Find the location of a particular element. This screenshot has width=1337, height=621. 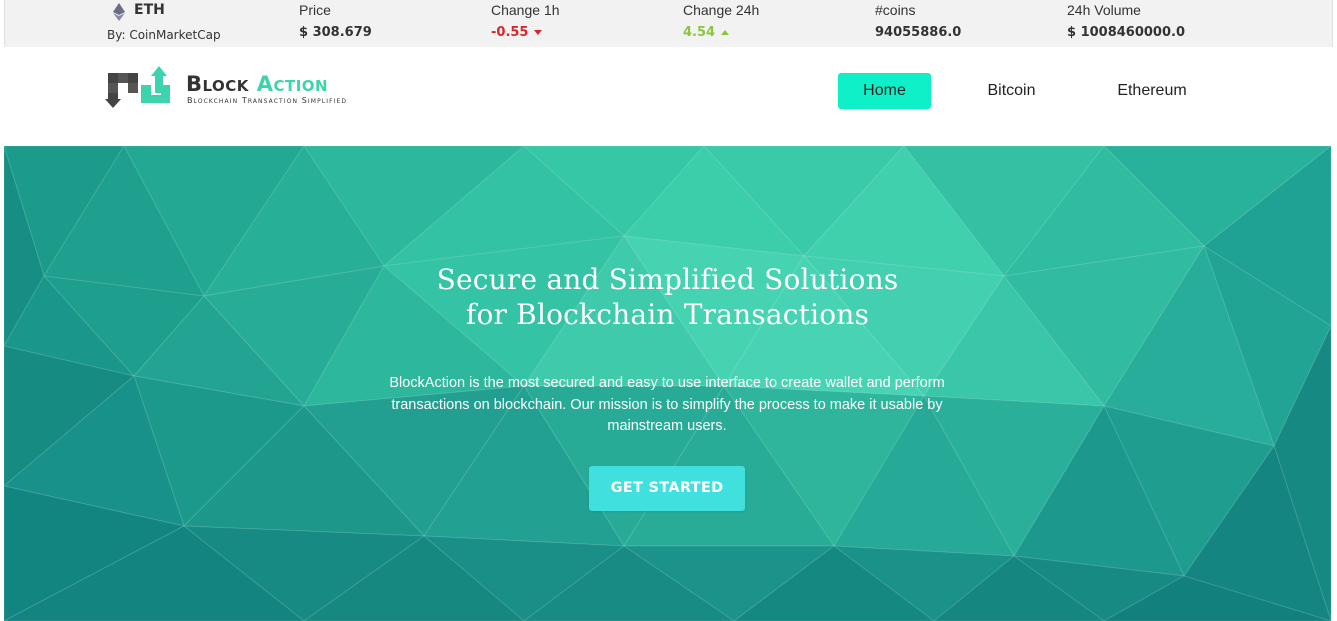

ticker-value-text: -0.55 is located at coordinates (510, 32).